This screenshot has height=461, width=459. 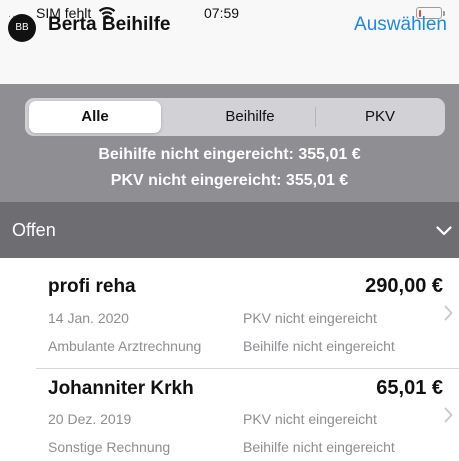 I want to click on segment-pkv: PKV, so click(x=380, y=117).